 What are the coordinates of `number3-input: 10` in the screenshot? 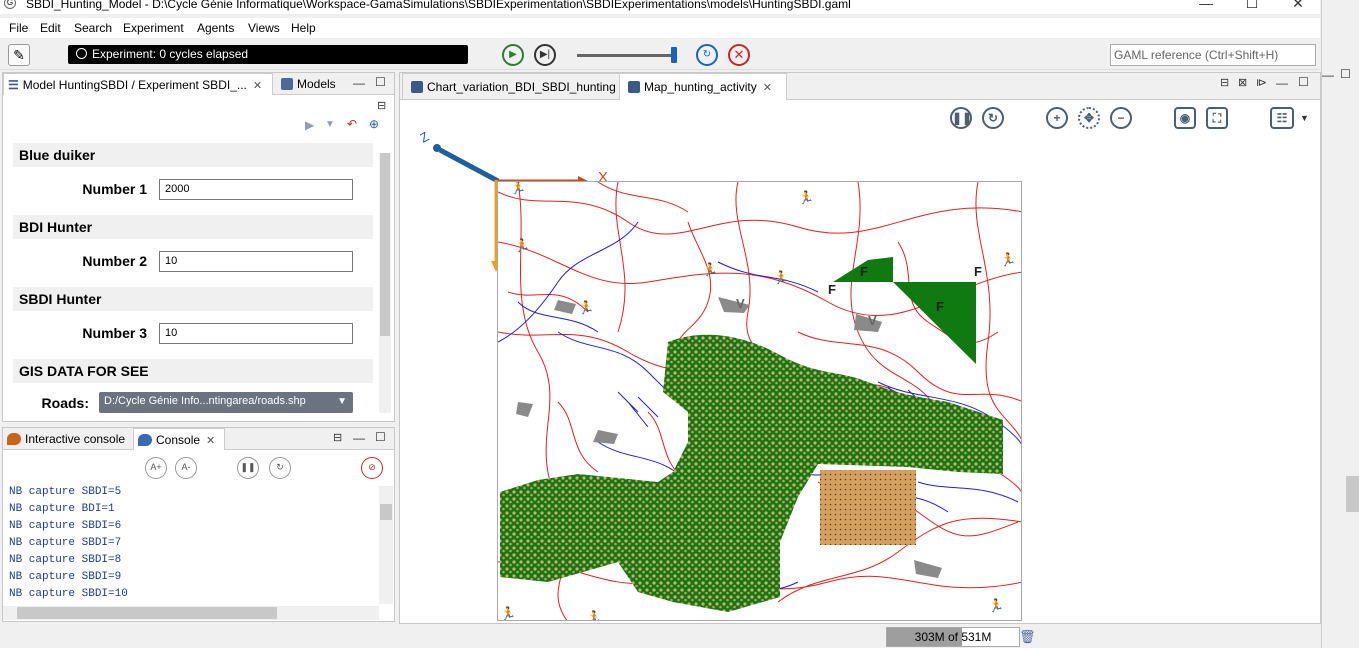 It's located at (256, 333).